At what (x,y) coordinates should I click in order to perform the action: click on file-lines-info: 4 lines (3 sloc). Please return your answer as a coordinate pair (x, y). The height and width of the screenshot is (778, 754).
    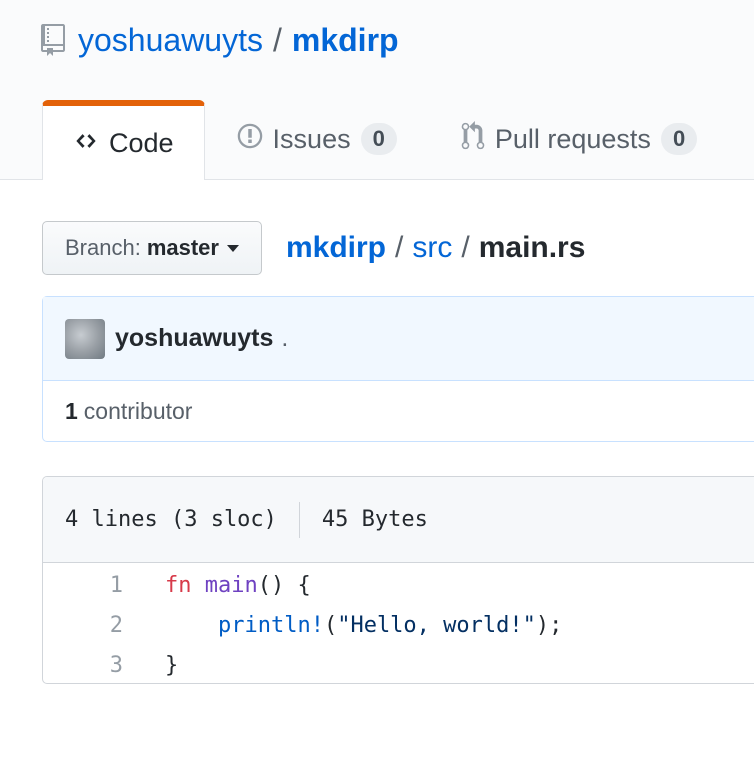
    Looking at the image, I should click on (171, 519).